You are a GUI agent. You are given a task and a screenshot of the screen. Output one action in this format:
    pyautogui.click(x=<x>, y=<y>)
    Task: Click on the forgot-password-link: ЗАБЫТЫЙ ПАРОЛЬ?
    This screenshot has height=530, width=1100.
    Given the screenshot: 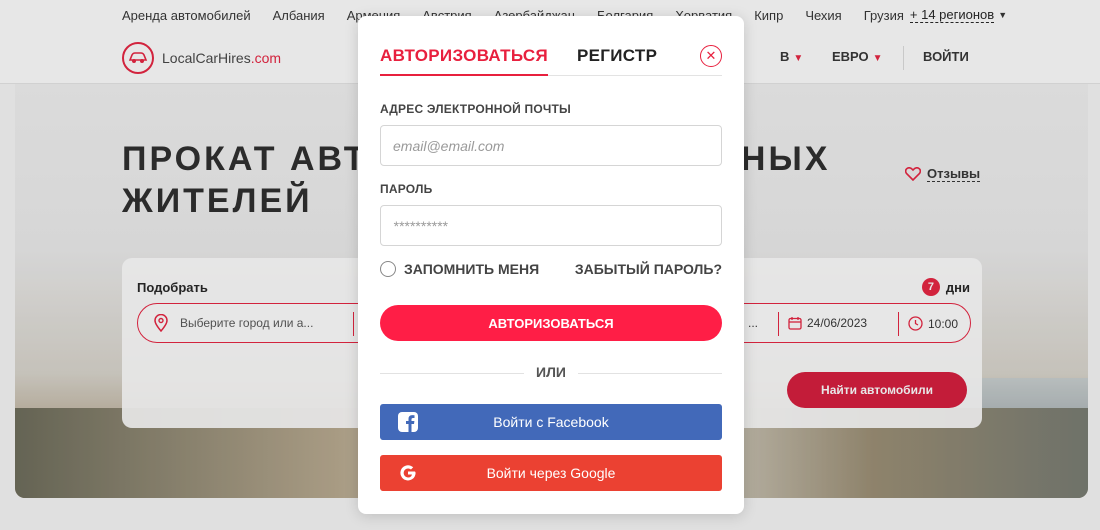 What is the action you would take?
    pyautogui.click(x=648, y=269)
    